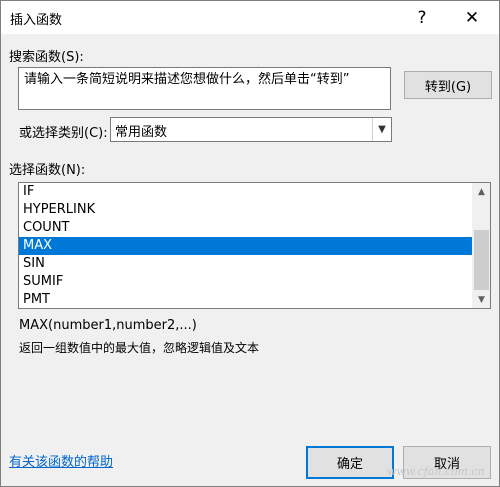  What do you see at coordinates (63, 133) in the screenshot?
I see `category-label: 或选择类别(C):` at bounding box center [63, 133].